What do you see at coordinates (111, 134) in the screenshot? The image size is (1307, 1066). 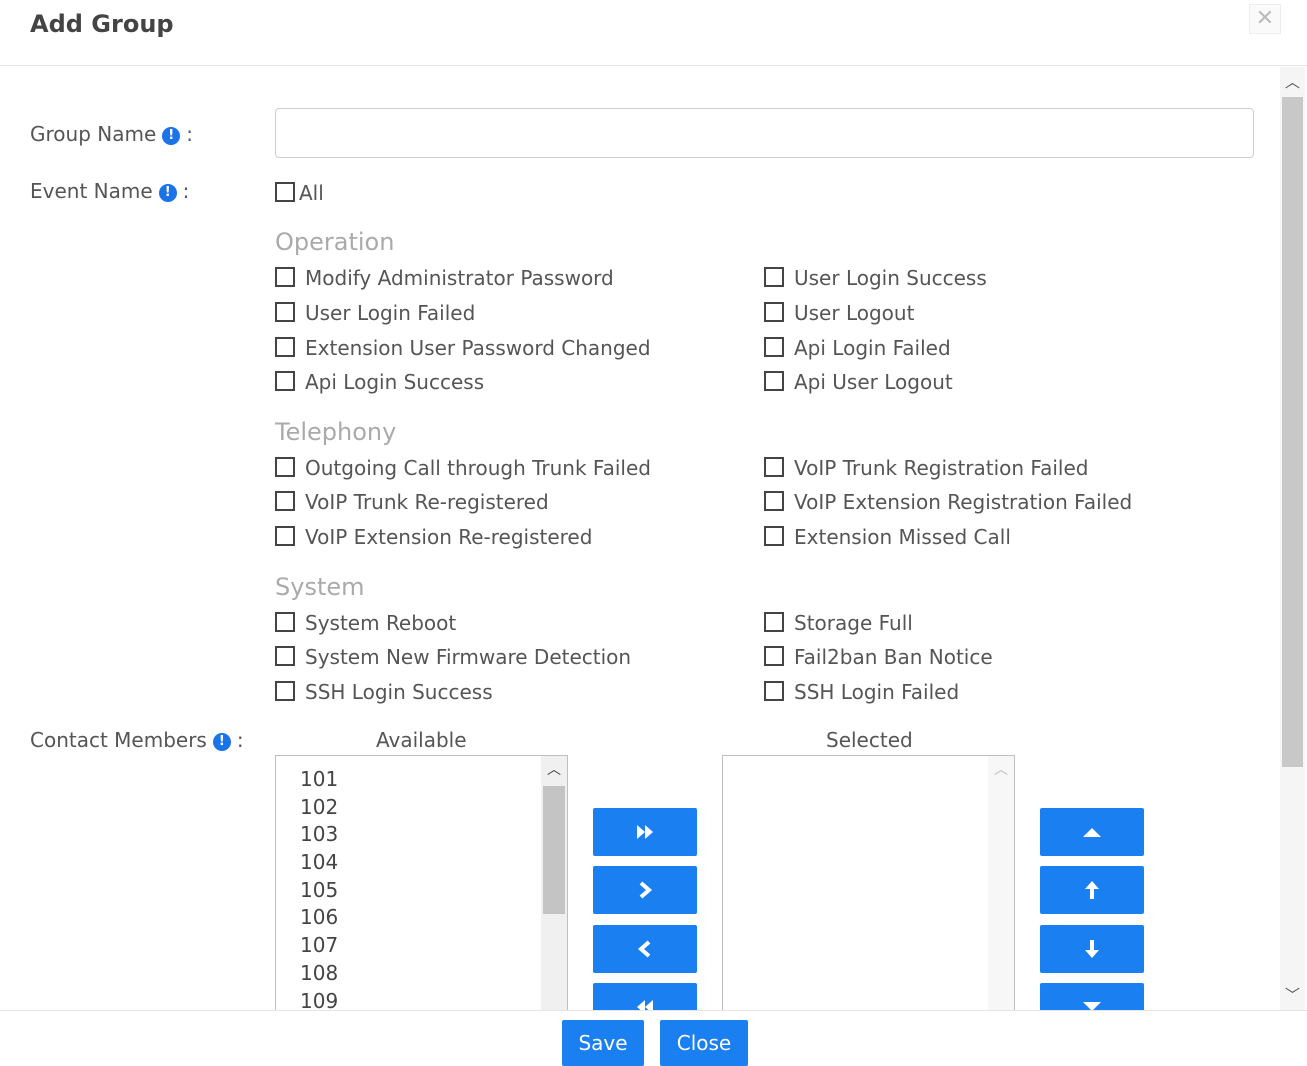 I see `group-name-label: Group Name!:` at bounding box center [111, 134].